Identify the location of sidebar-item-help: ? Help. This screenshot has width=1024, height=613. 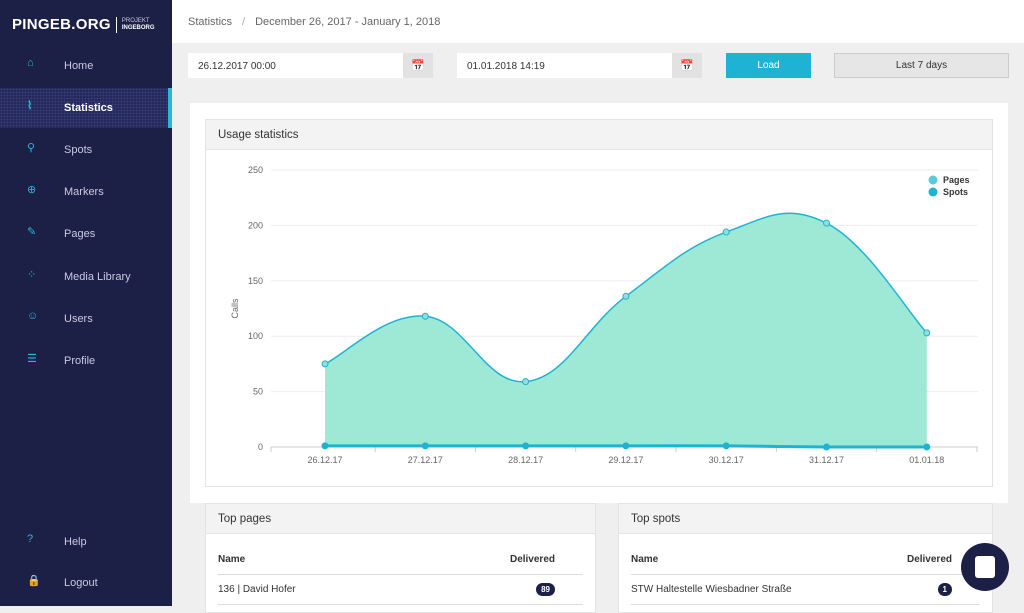
(86, 542).